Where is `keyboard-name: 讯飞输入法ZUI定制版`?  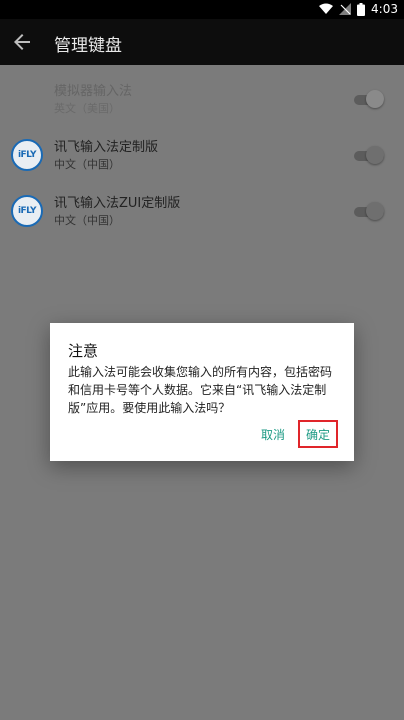 keyboard-name: 讯飞输入法ZUI定制版 is located at coordinates (117, 203).